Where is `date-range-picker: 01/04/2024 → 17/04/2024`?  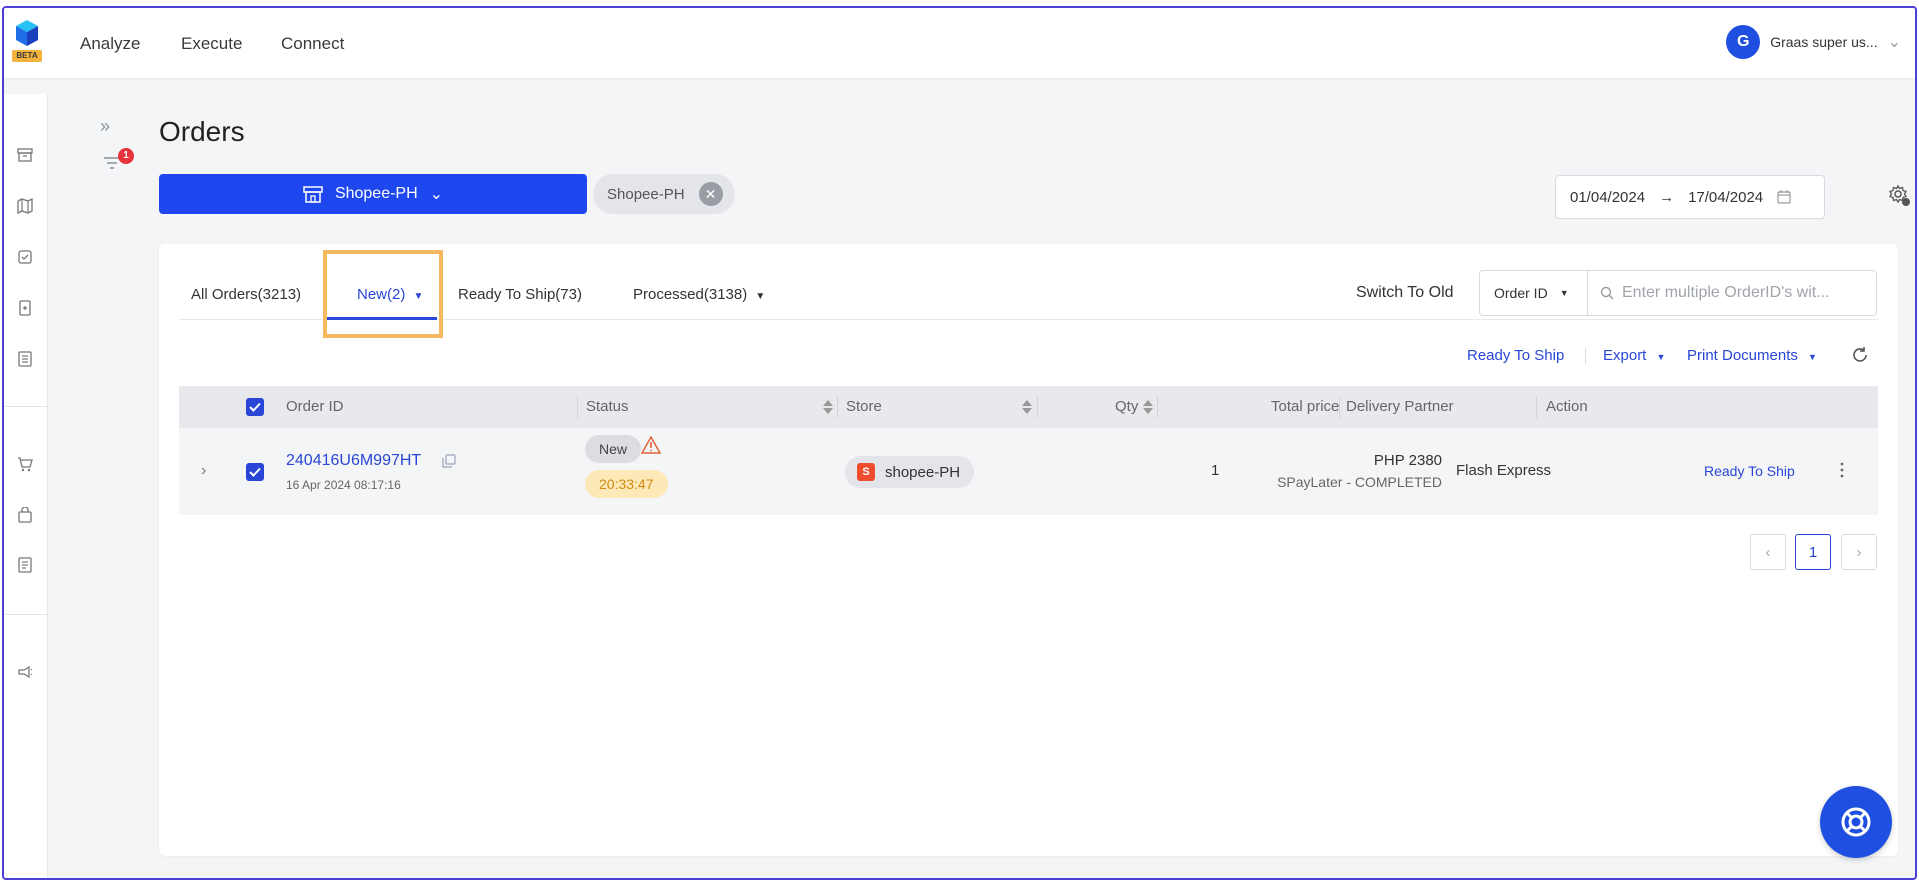
date-range-picker: 01/04/2024 → 17/04/2024 is located at coordinates (1690, 197).